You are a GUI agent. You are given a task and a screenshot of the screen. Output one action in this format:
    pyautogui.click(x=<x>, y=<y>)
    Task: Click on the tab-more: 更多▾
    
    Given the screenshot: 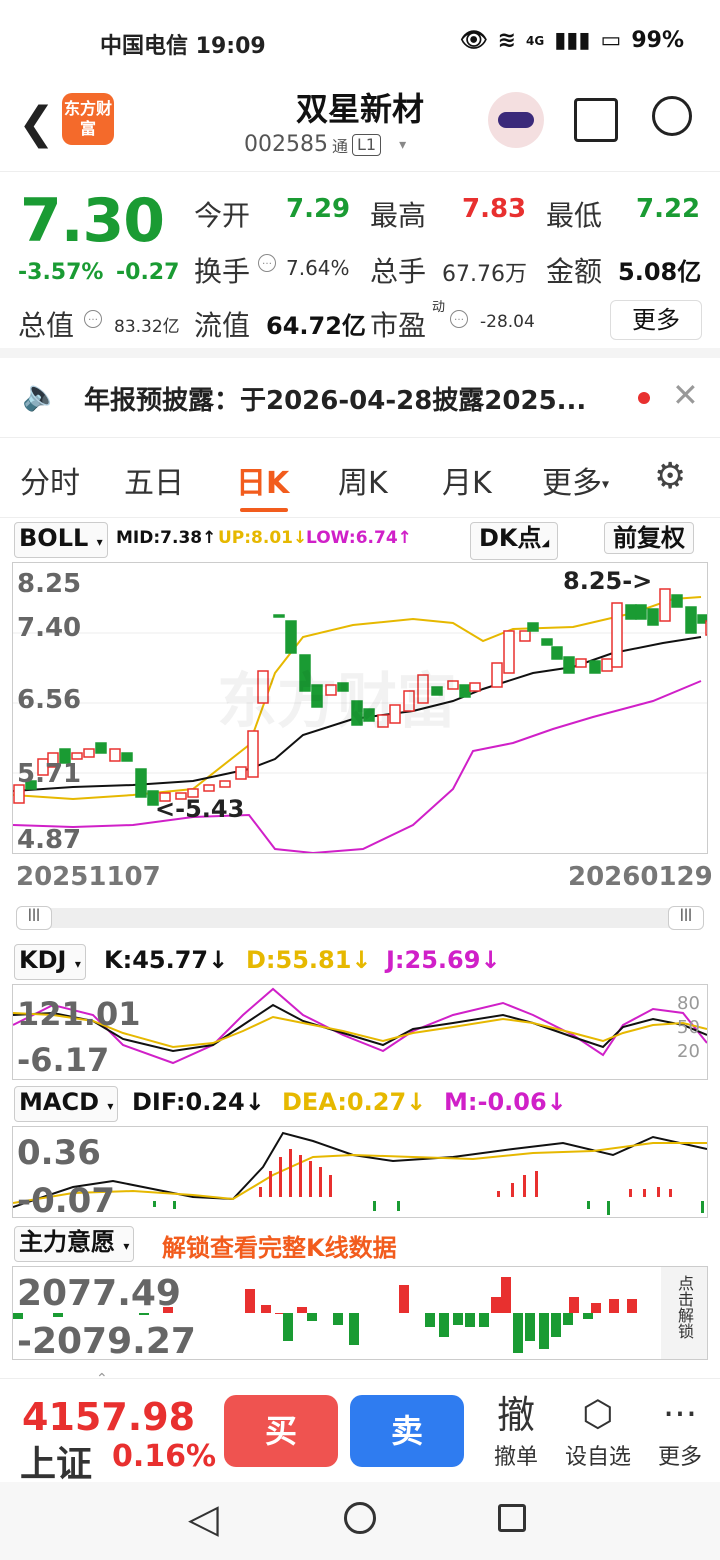 What is the action you would take?
    pyautogui.click(x=575, y=480)
    